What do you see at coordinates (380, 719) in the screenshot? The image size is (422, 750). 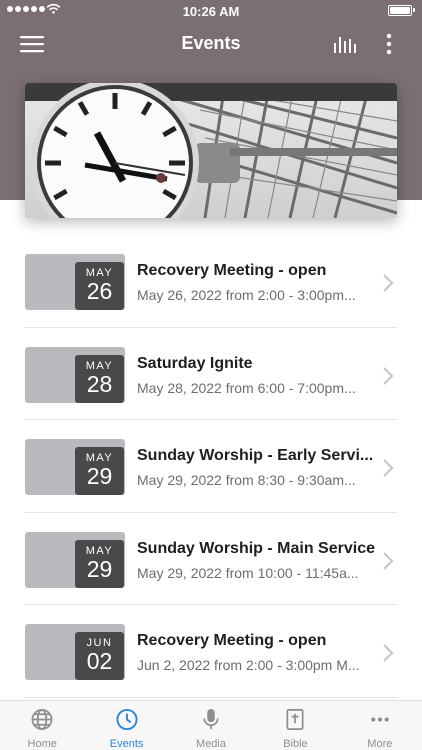 I see `more-horizontal-icon` at bounding box center [380, 719].